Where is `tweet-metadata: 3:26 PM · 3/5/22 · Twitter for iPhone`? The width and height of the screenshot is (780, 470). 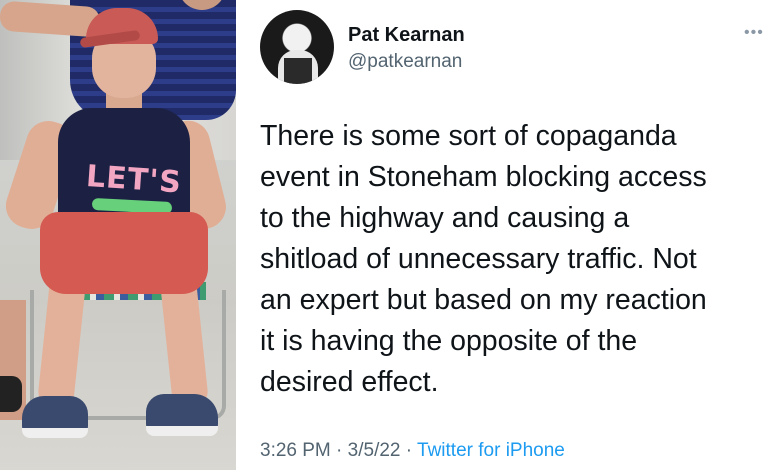 tweet-metadata: 3:26 PM · 3/5/22 · Twitter for iPhone is located at coordinates (412, 451).